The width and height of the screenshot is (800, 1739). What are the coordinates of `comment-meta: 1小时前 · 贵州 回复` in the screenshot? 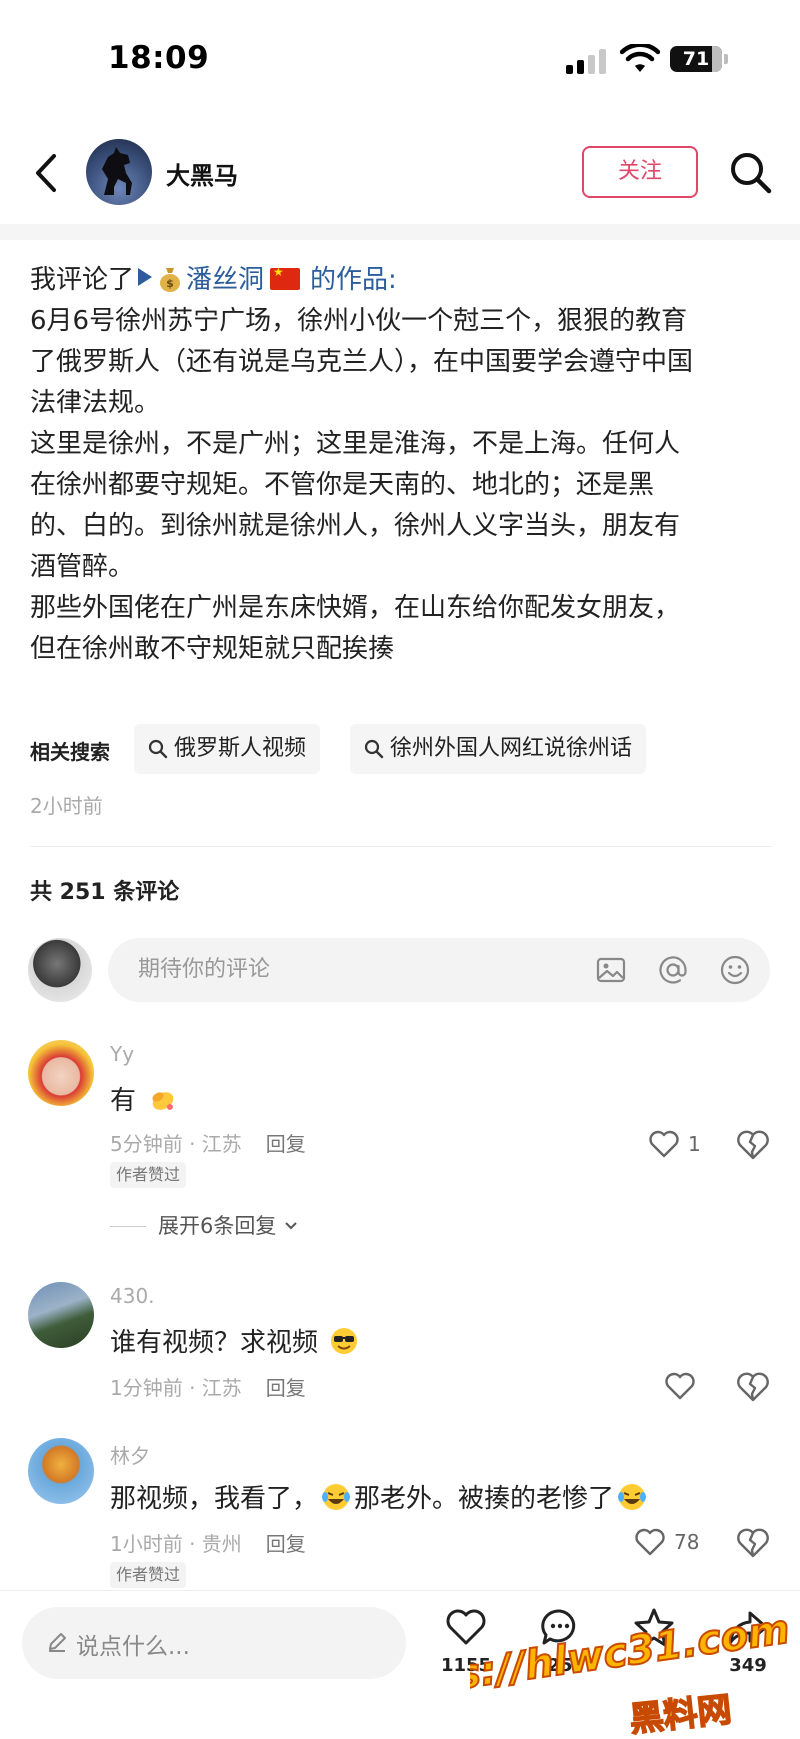 It's located at (208, 1542).